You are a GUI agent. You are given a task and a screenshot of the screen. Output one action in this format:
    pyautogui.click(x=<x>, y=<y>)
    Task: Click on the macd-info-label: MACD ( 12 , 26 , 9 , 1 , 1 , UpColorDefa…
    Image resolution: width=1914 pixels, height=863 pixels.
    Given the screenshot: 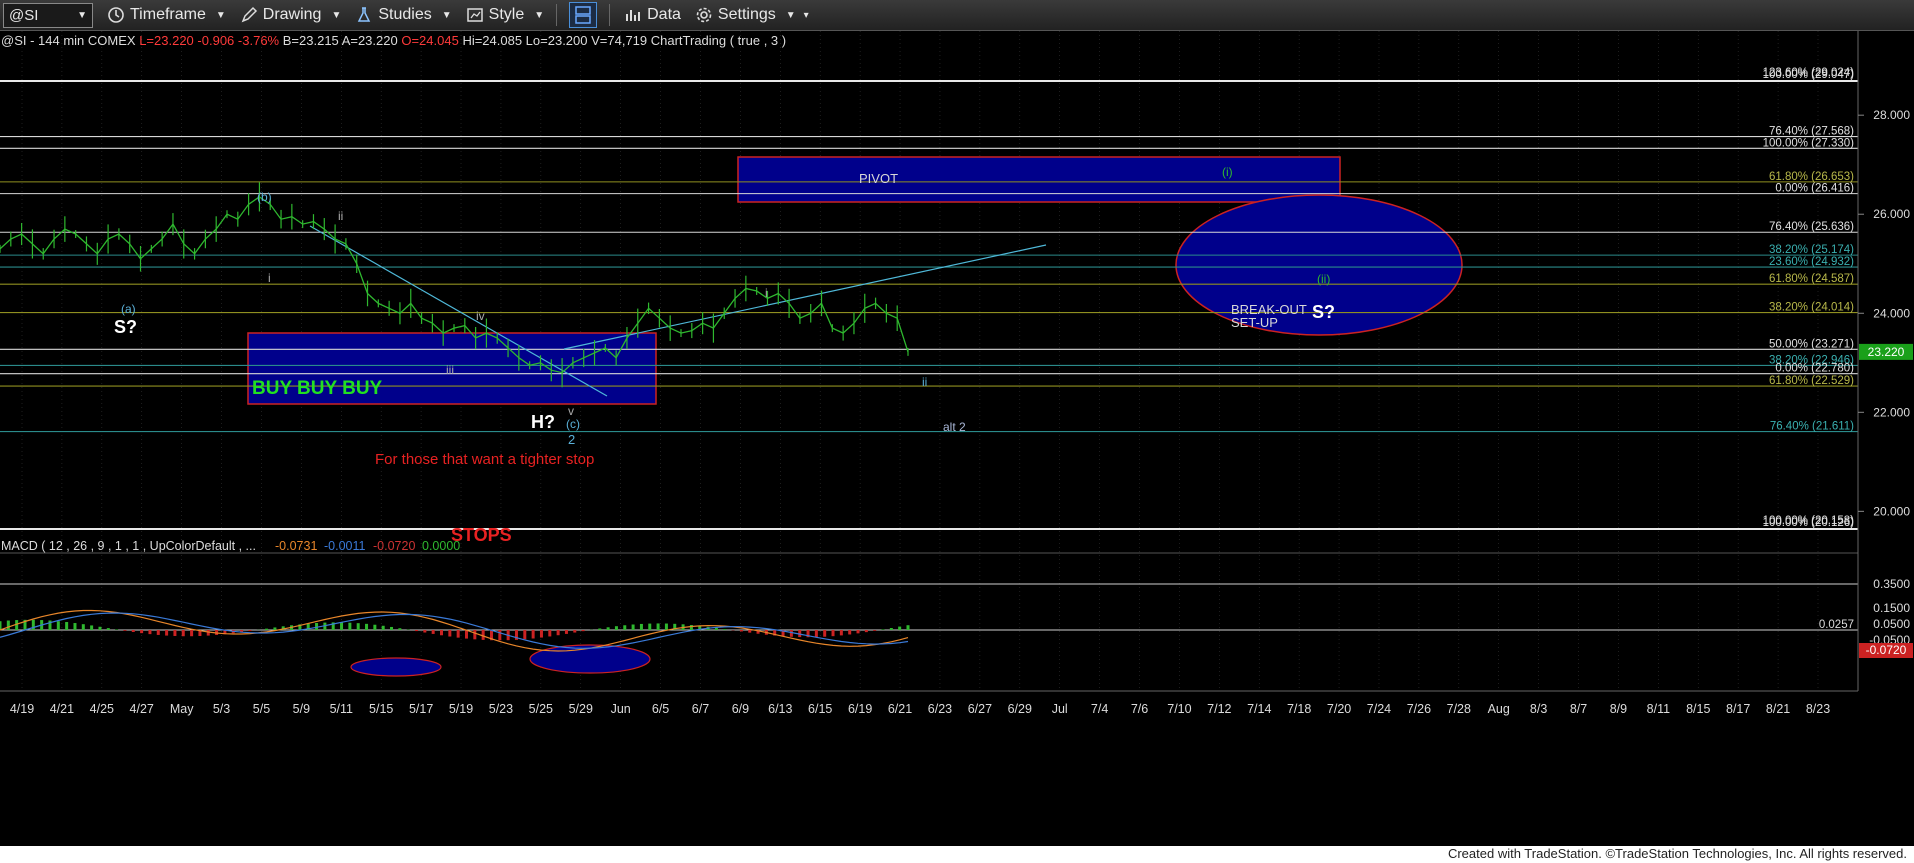 What is the action you would take?
    pyautogui.click(x=128, y=546)
    